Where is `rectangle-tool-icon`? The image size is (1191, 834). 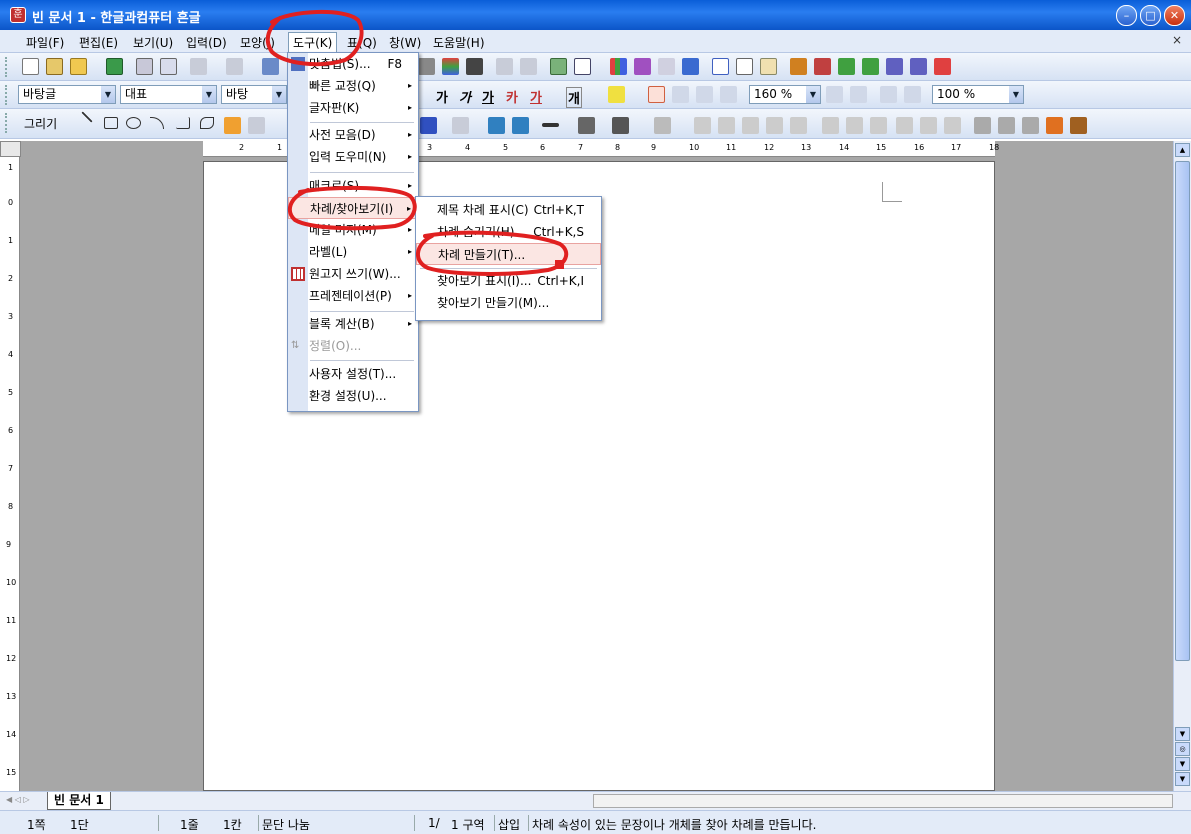
rectangle-tool-icon is located at coordinates (111, 123).